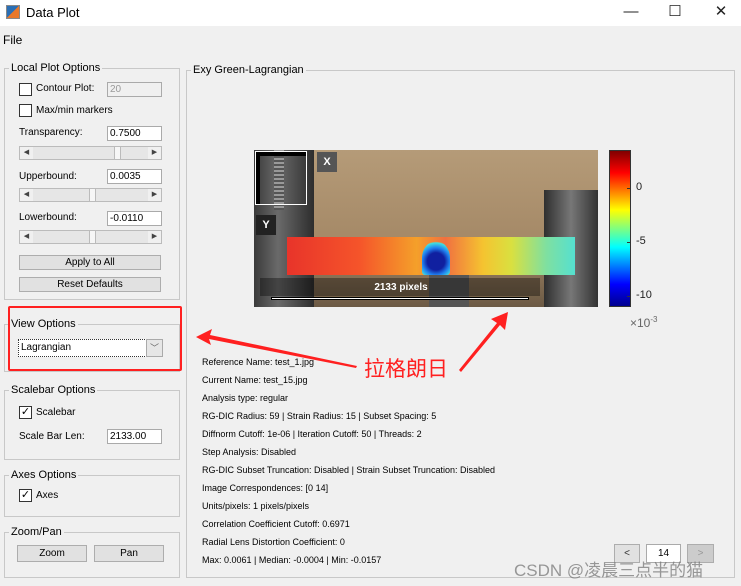 The height and width of the screenshot is (586, 741). What do you see at coordinates (406, 369) in the screenshot?
I see `annotation-text: 拉格朗日` at bounding box center [406, 369].